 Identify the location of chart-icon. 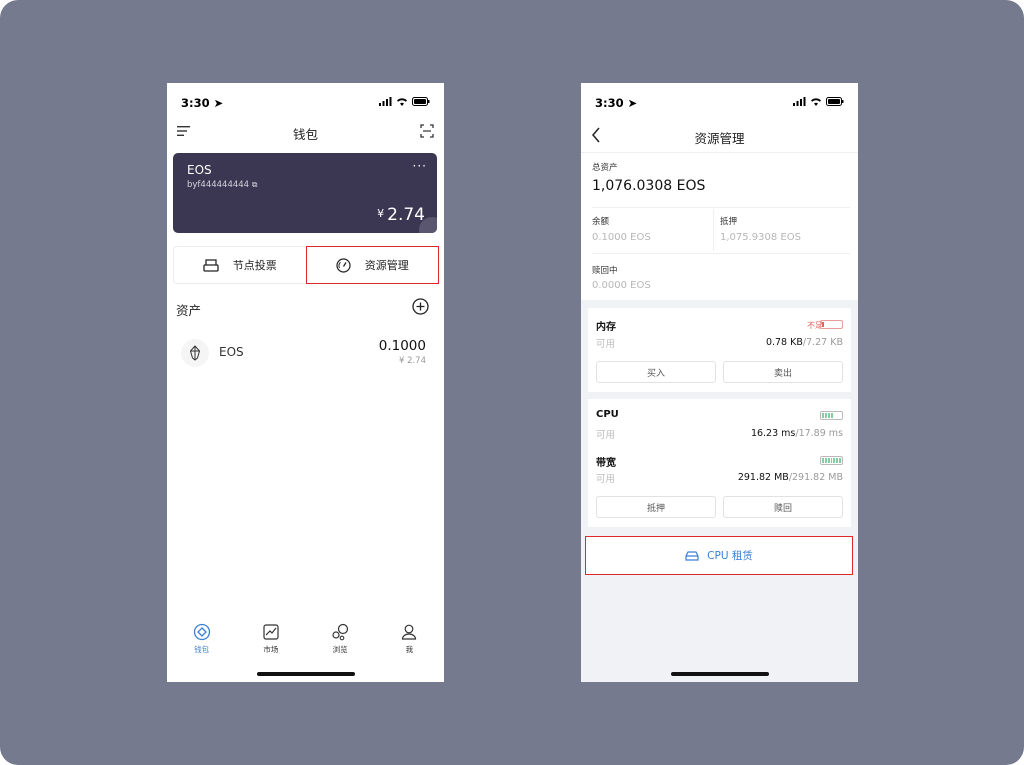
(271, 632).